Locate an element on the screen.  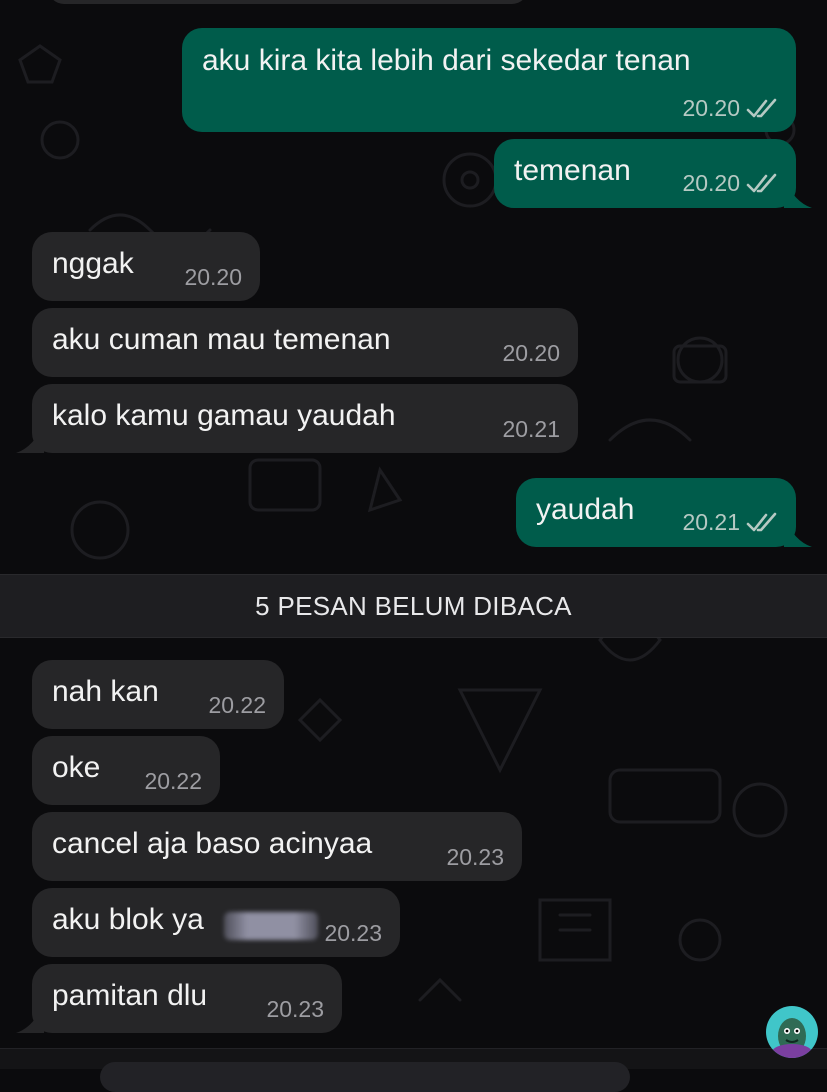
message-text: cancel aja baso acinyaa is located at coordinates (212, 843).